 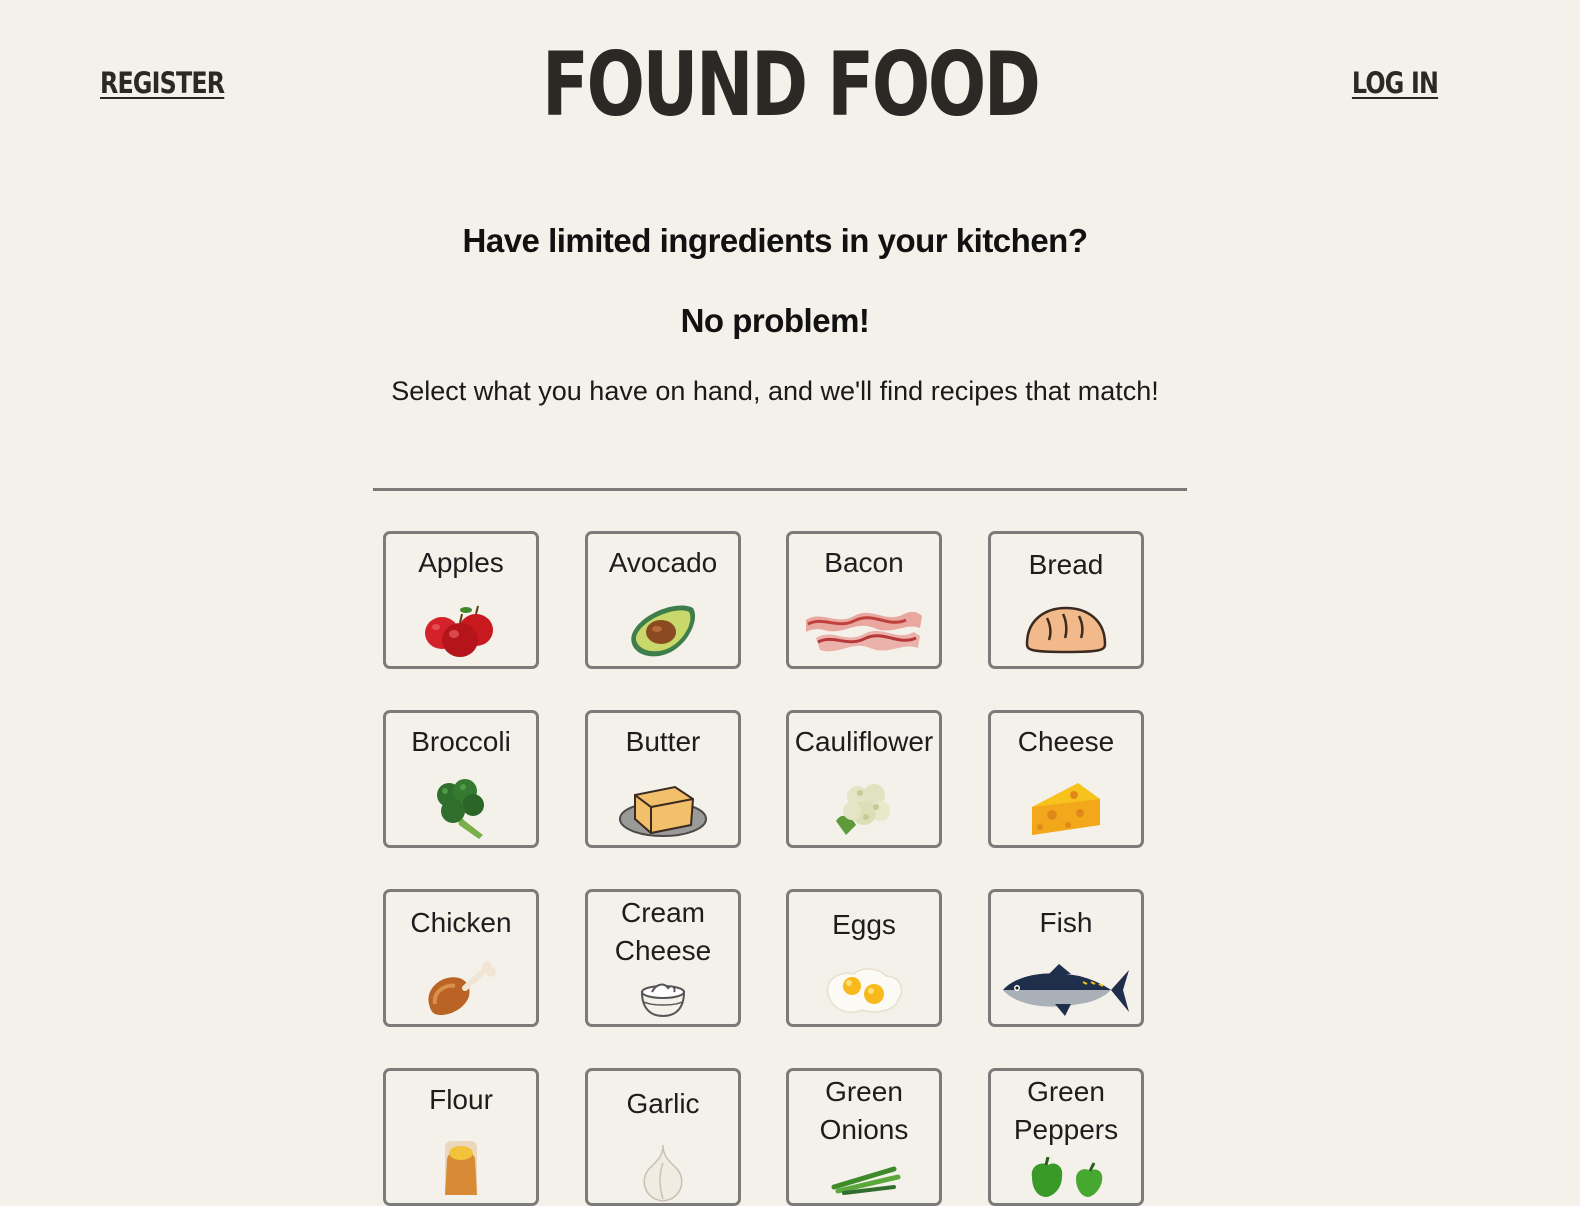 I want to click on fried-eggs-icon, so click(x=864, y=990).